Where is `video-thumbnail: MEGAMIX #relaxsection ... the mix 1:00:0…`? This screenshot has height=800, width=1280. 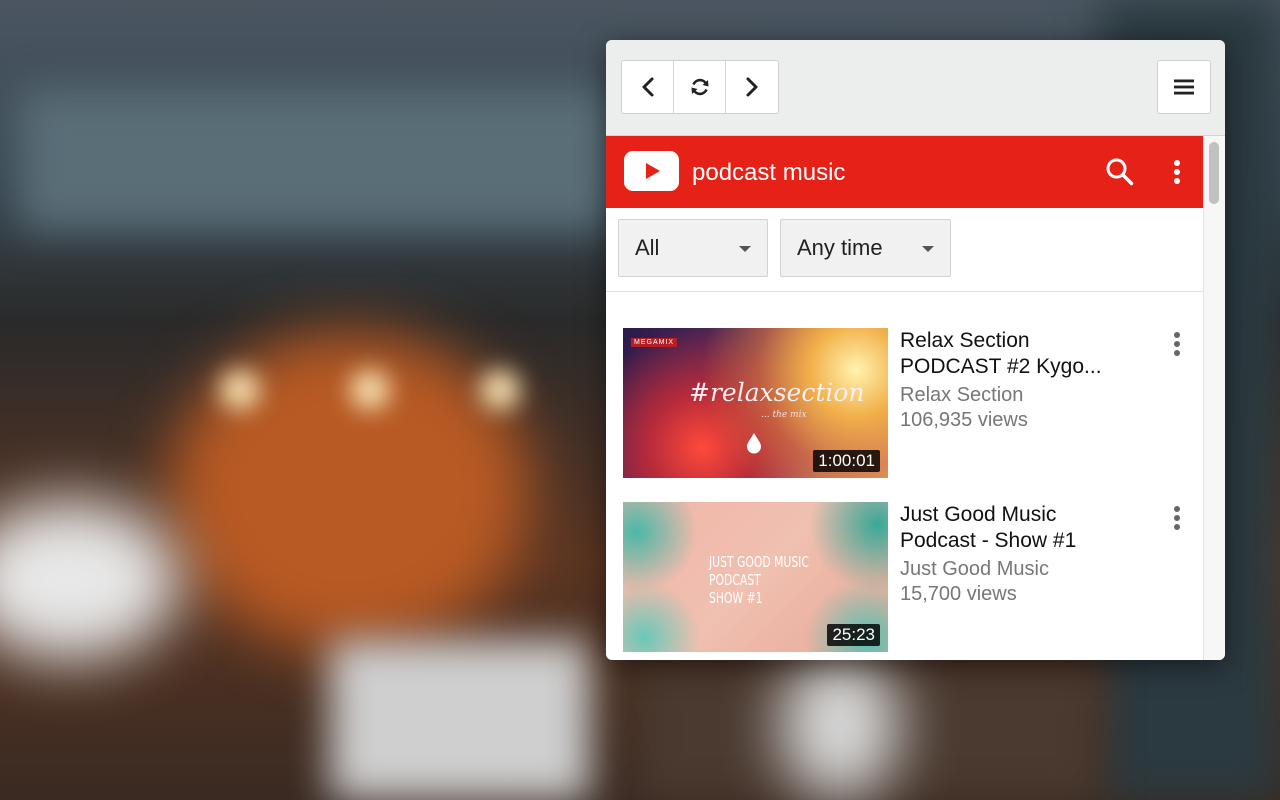 video-thumbnail: MEGAMIX #relaxsection ... the mix 1:00:0… is located at coordinates (755, 403).